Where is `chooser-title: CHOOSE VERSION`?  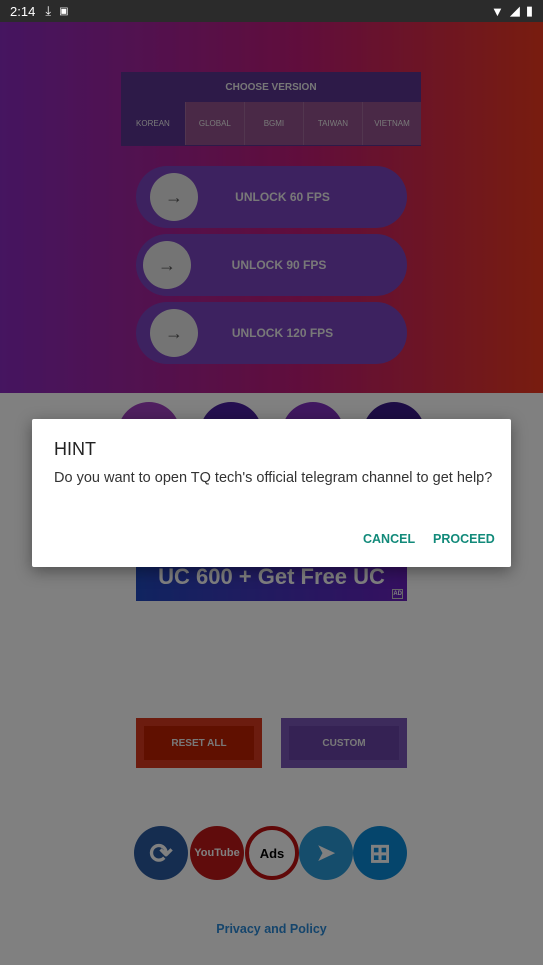 chooser-title: CHOOSE VERSION is located at coordinates (271, 87).